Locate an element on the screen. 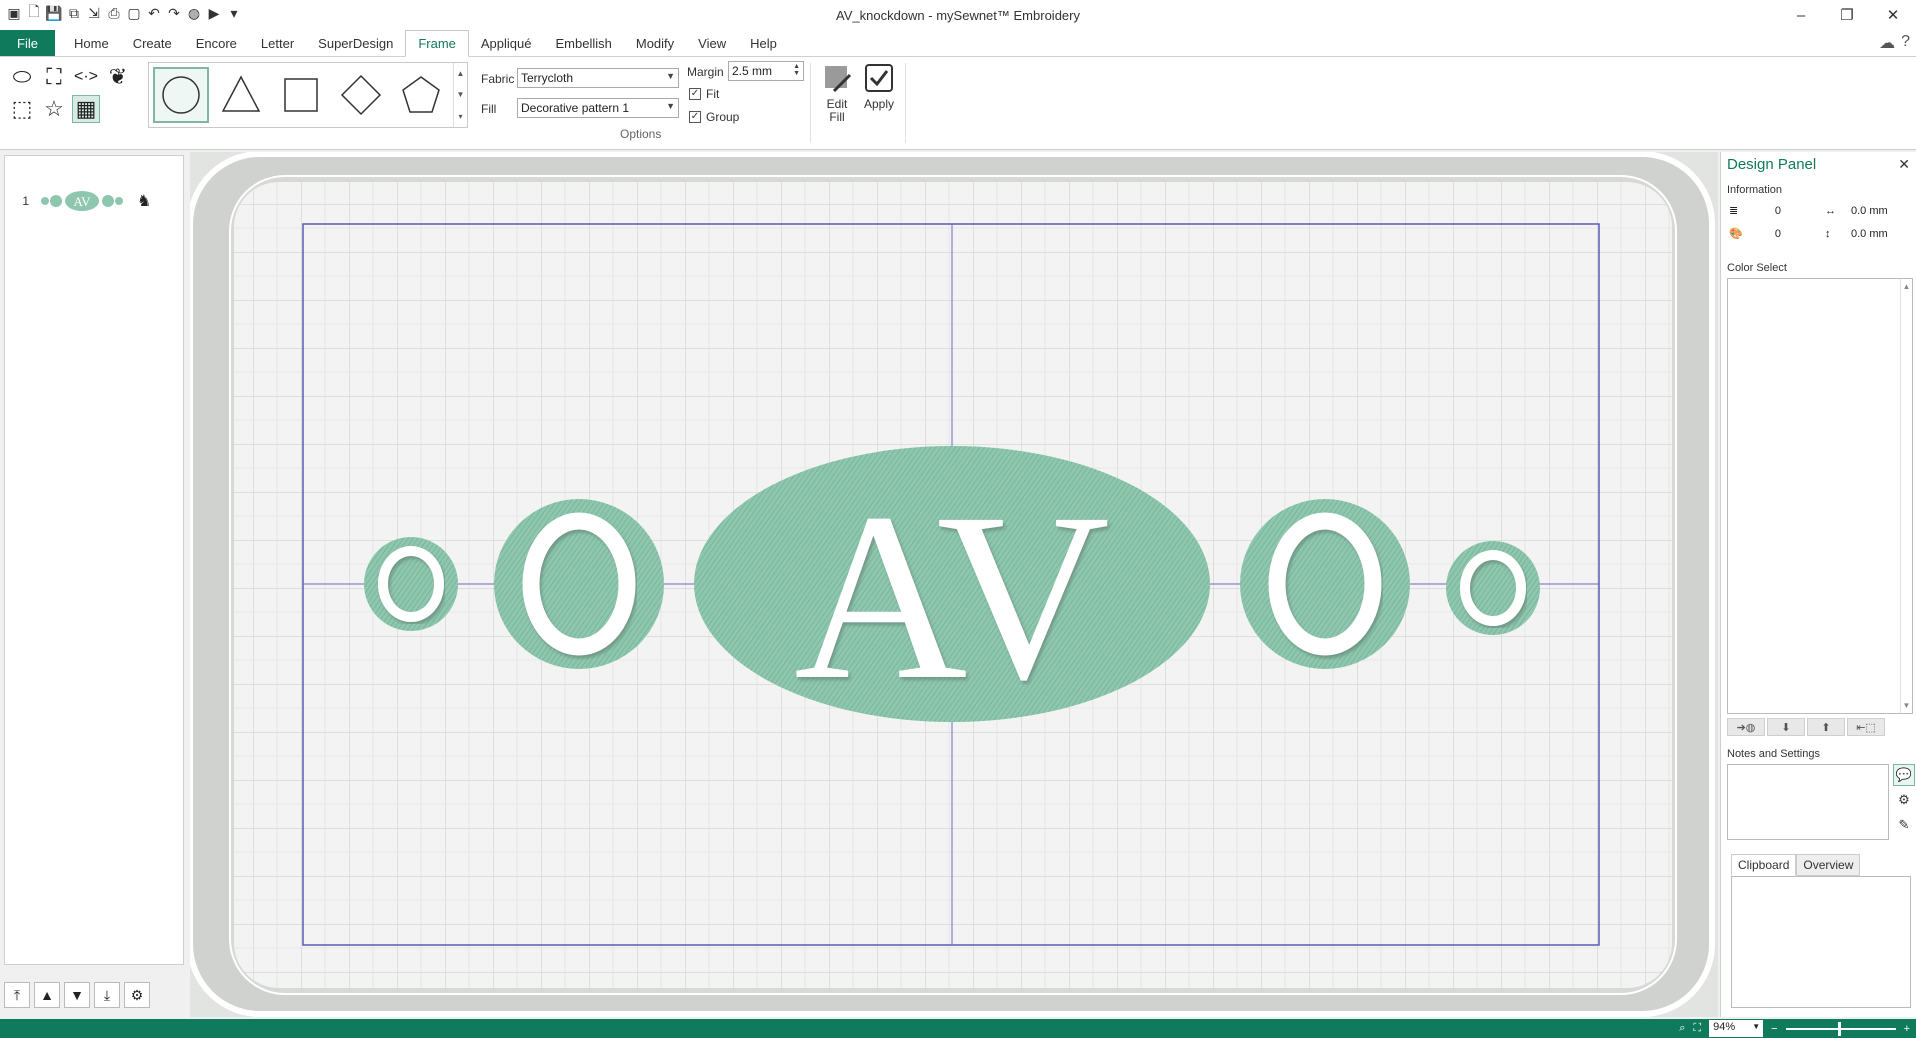 Image resolution: width=1916 pixels, height=1038 pixels. colors-row: 🎨 0 ↕ 0.0 mm is located at coordinates (1808, 234).